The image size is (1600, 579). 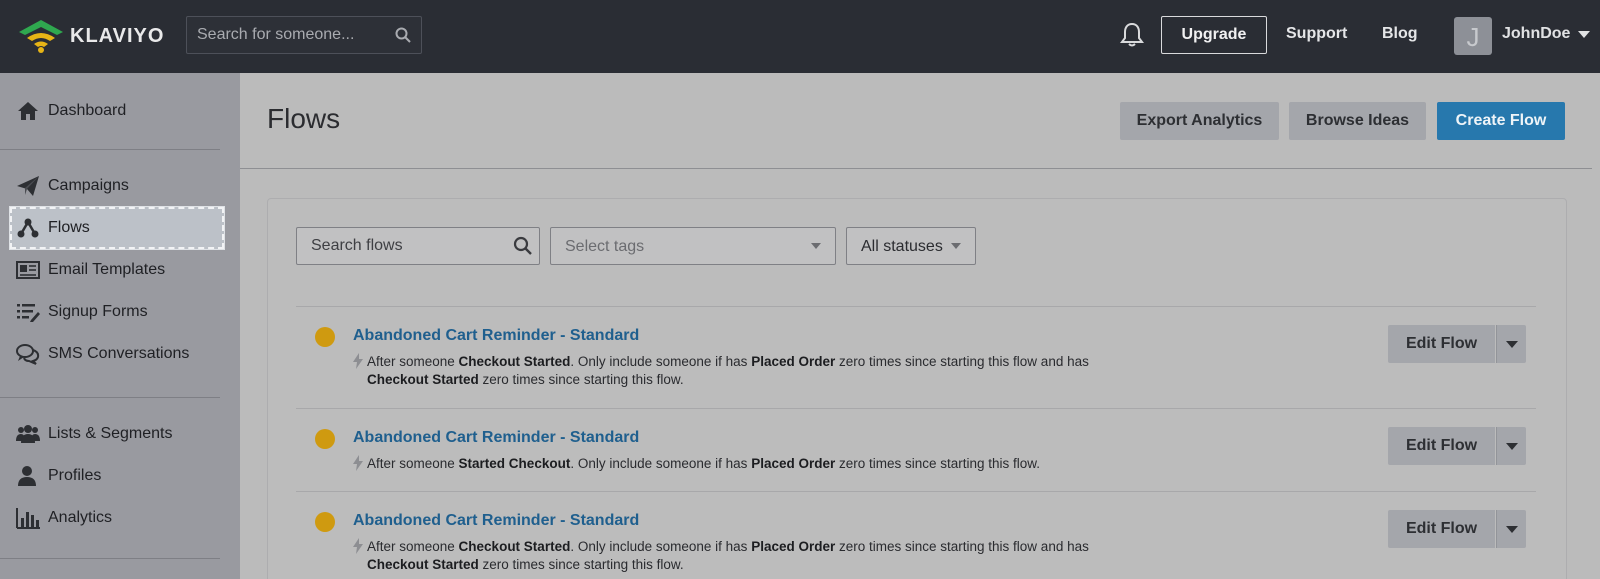 I want to click on home-icon, so click(x=28, y=111).